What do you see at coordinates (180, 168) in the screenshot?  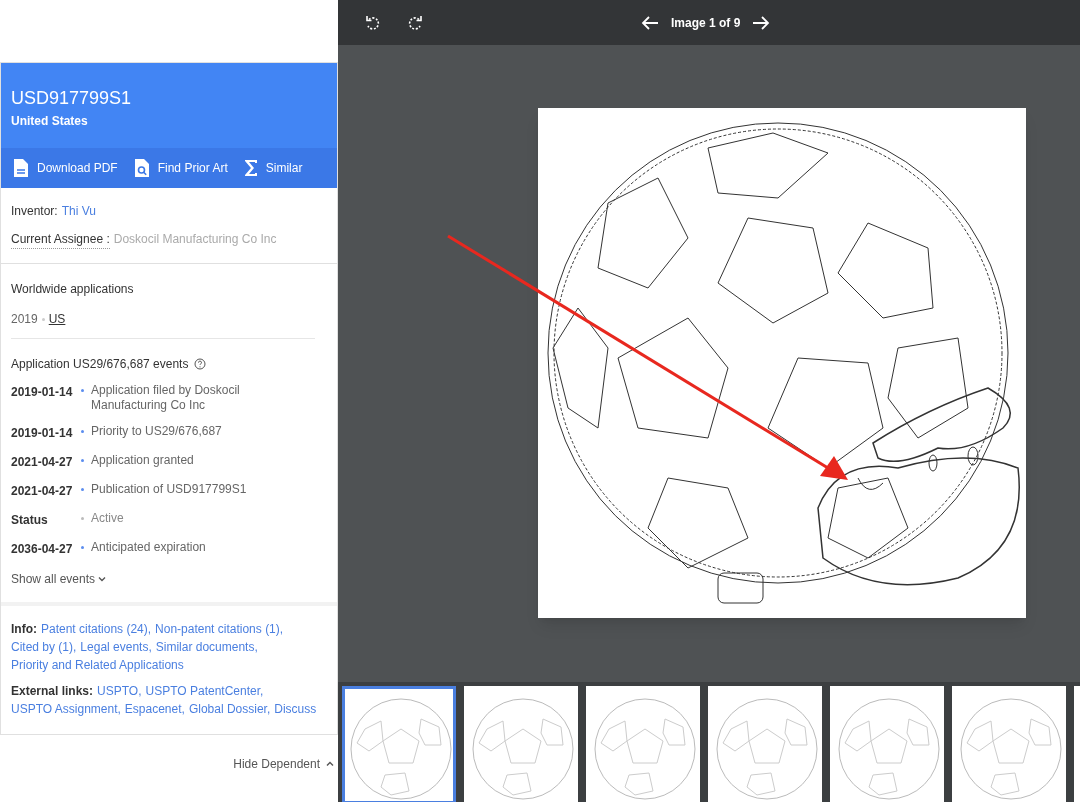 I see `action-button: Find Prior Art` at bounding box center [180, 168].